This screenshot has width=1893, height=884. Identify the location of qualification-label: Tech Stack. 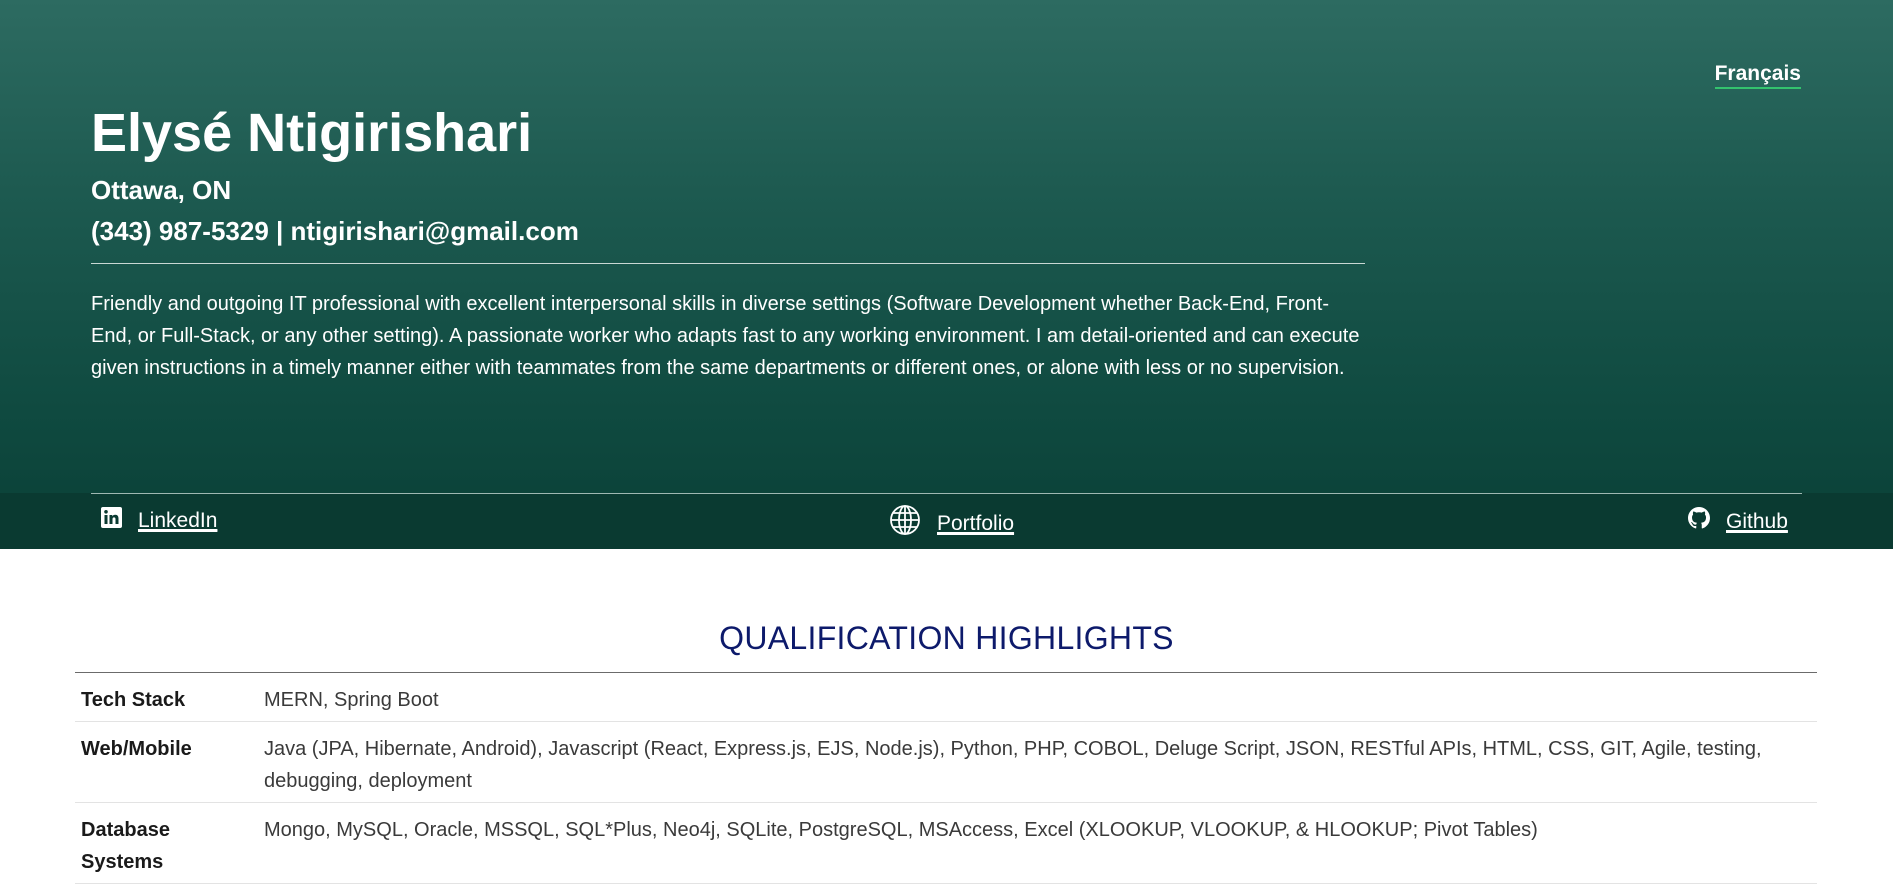
(166, 697).